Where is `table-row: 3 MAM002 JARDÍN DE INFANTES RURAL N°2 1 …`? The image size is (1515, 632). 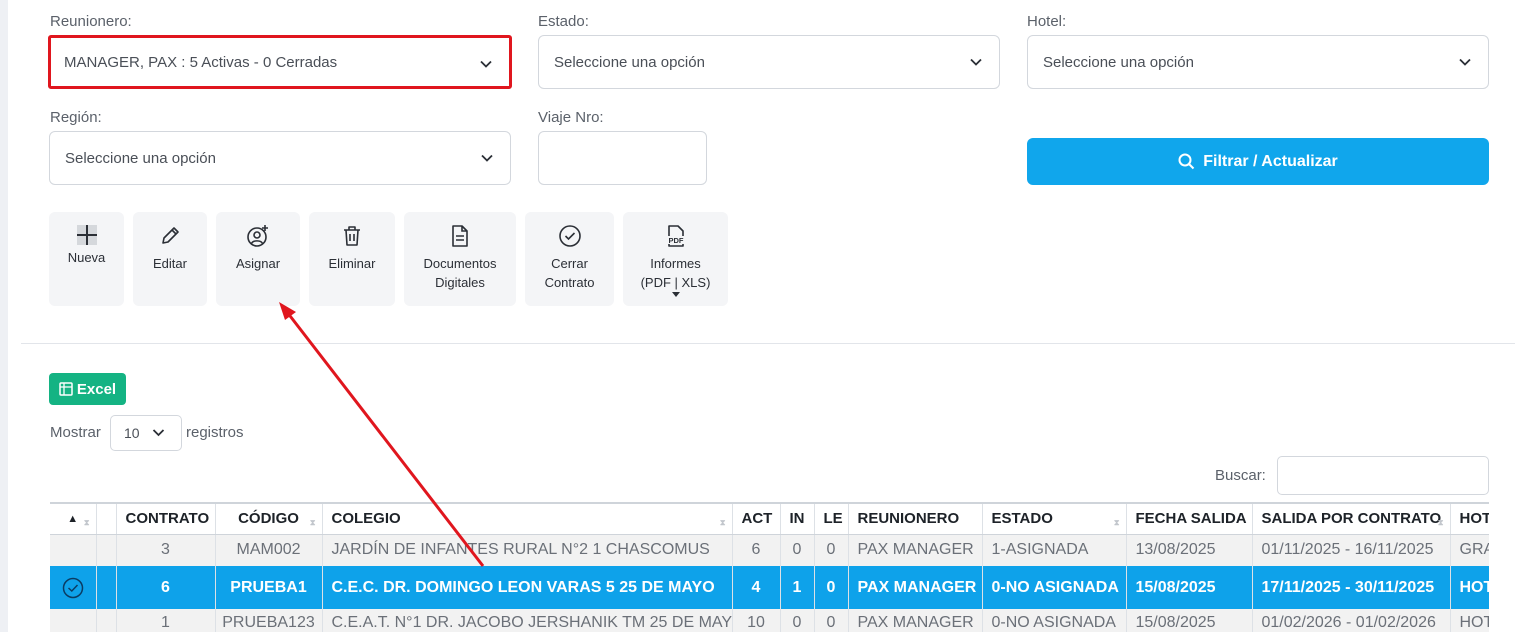 table-row: 3 MAM002 JARDÍN DE INFANTES RURAL N°2 1 … is located at coordinates (769, 550).